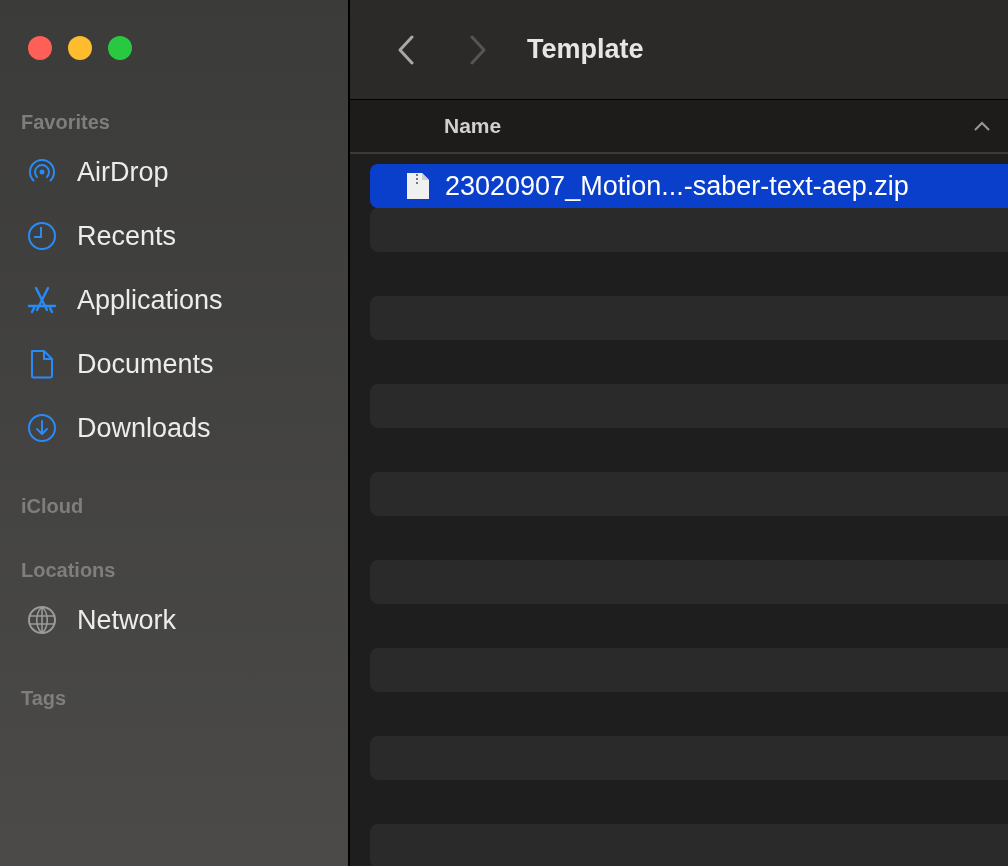  Describe the element at coordinates (406, 49) in the screenshot. I see `back-icon` at that location.